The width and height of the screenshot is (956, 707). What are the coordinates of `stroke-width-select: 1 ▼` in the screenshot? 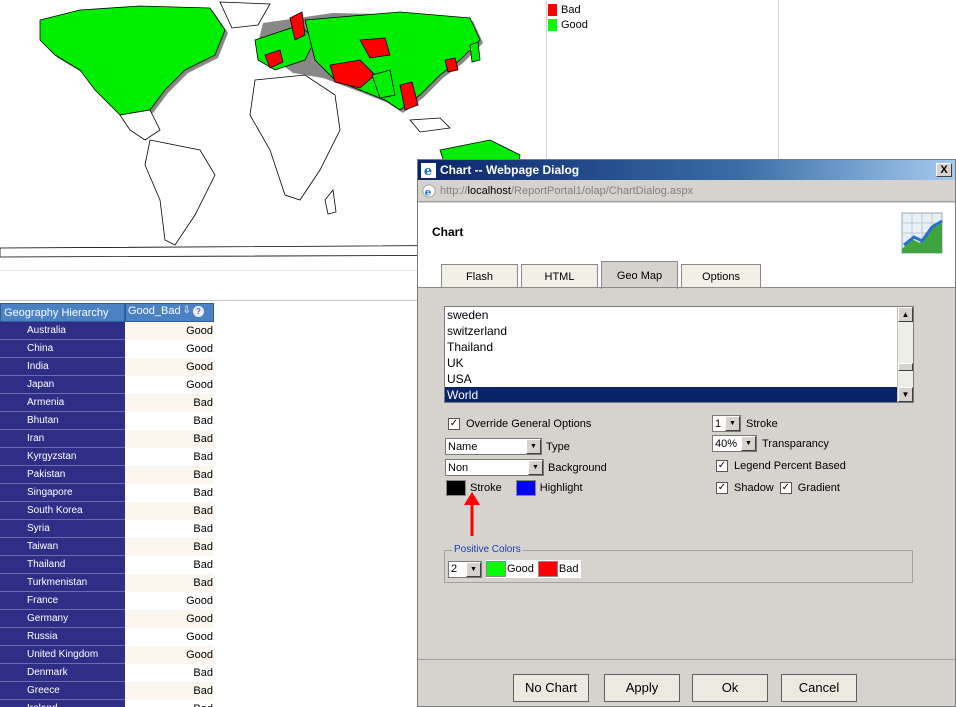 It's located at (726, 423).